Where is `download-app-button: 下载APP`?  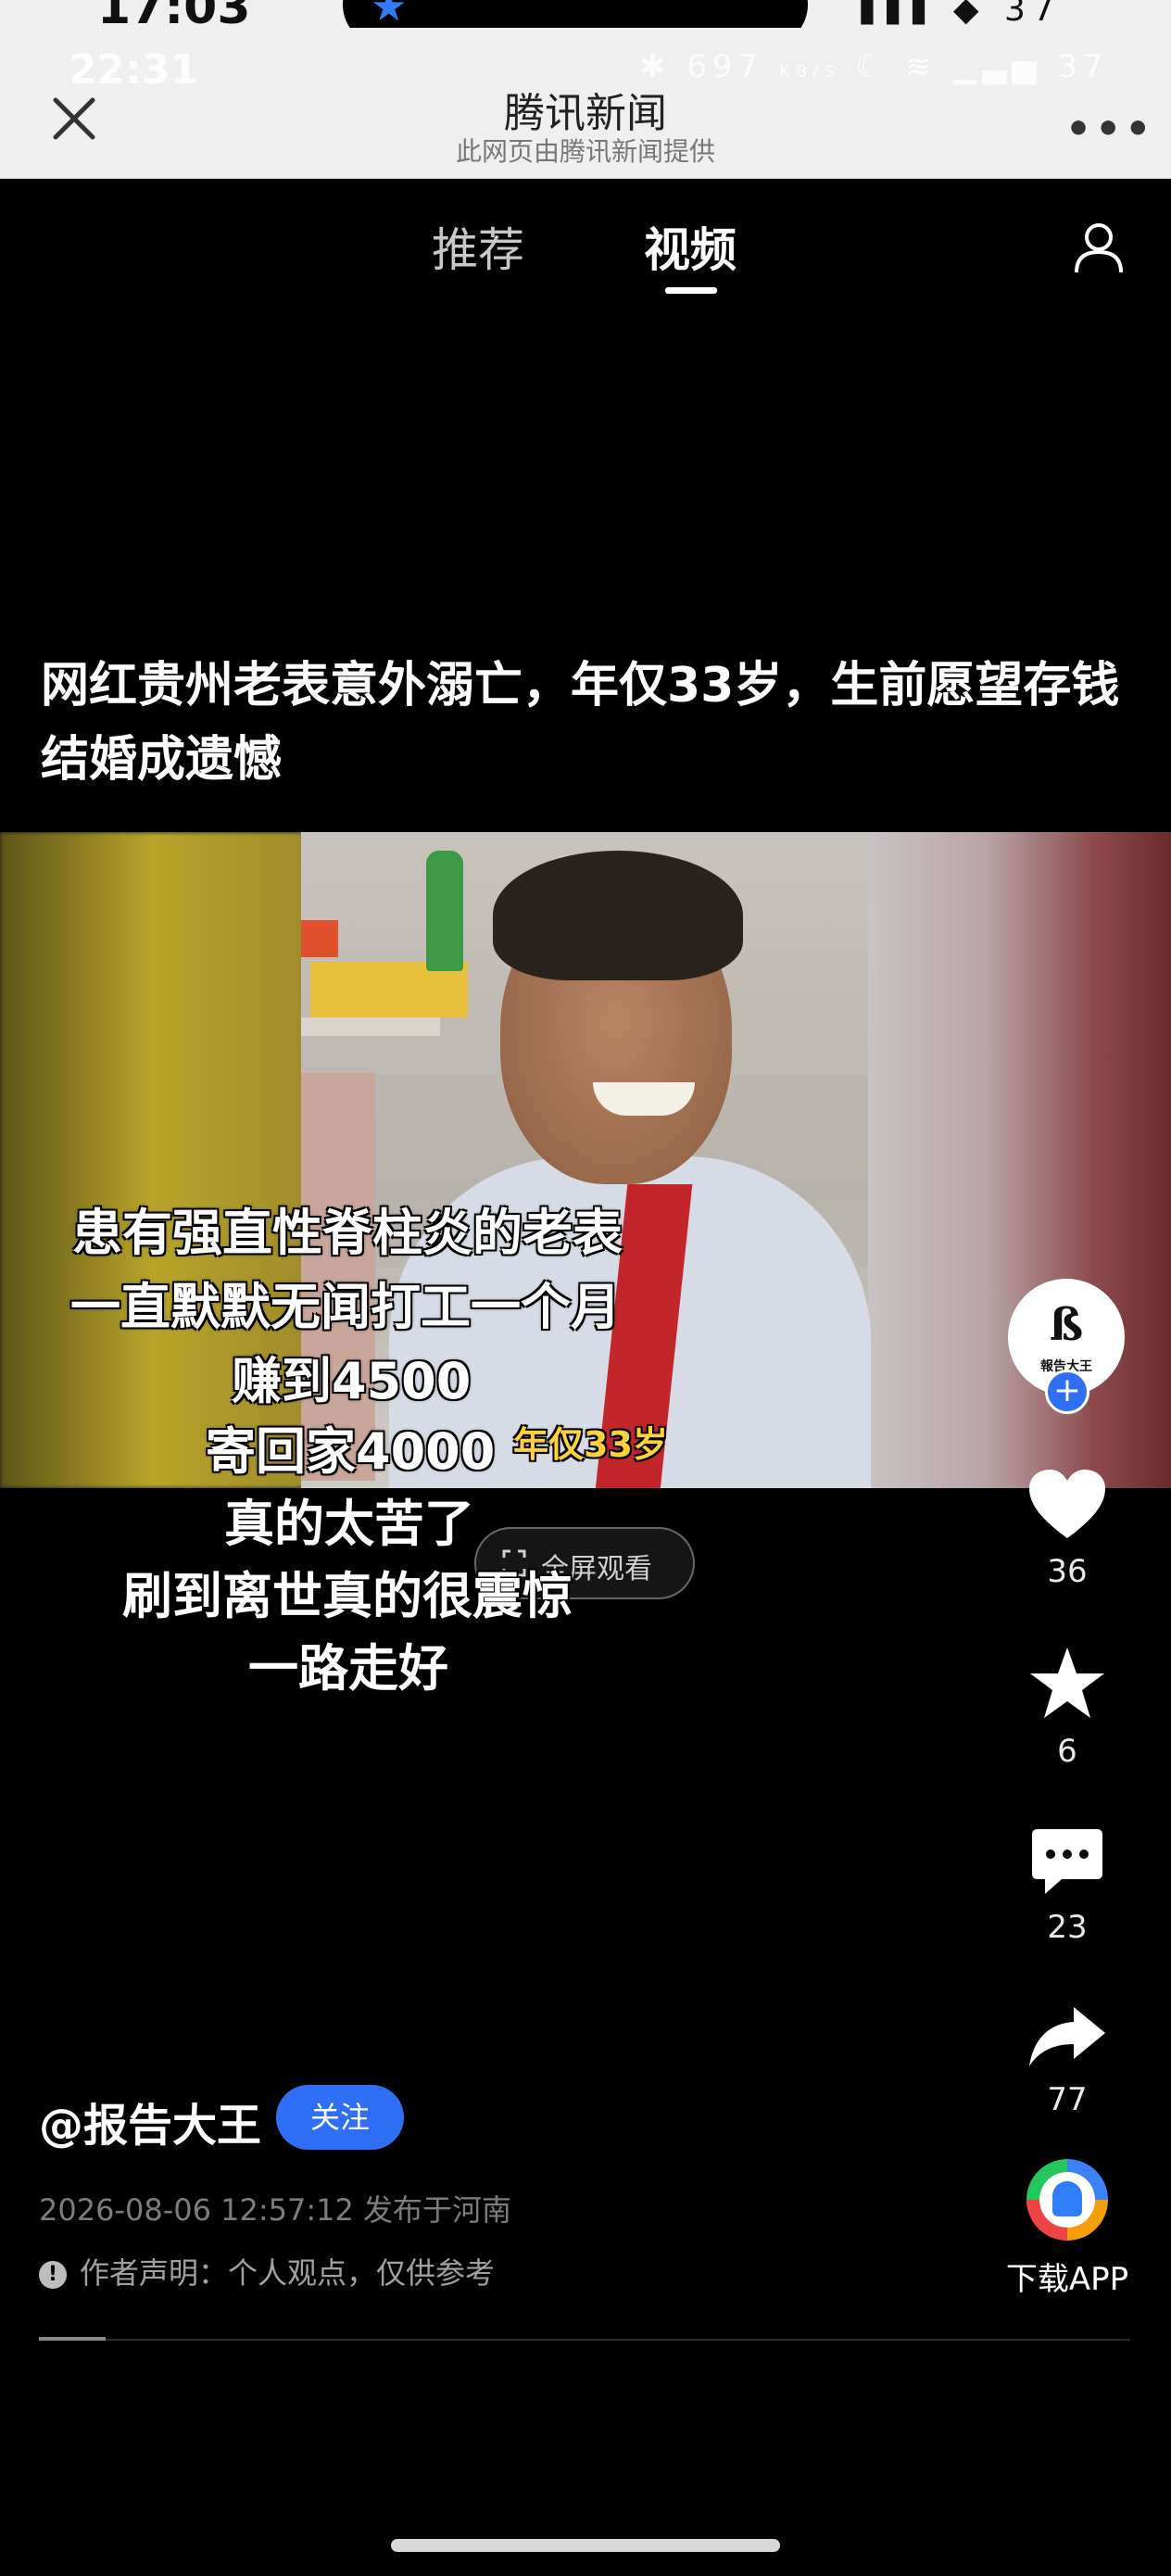
download-app-button: 下载APP is located at coordinates (1067, 2229).